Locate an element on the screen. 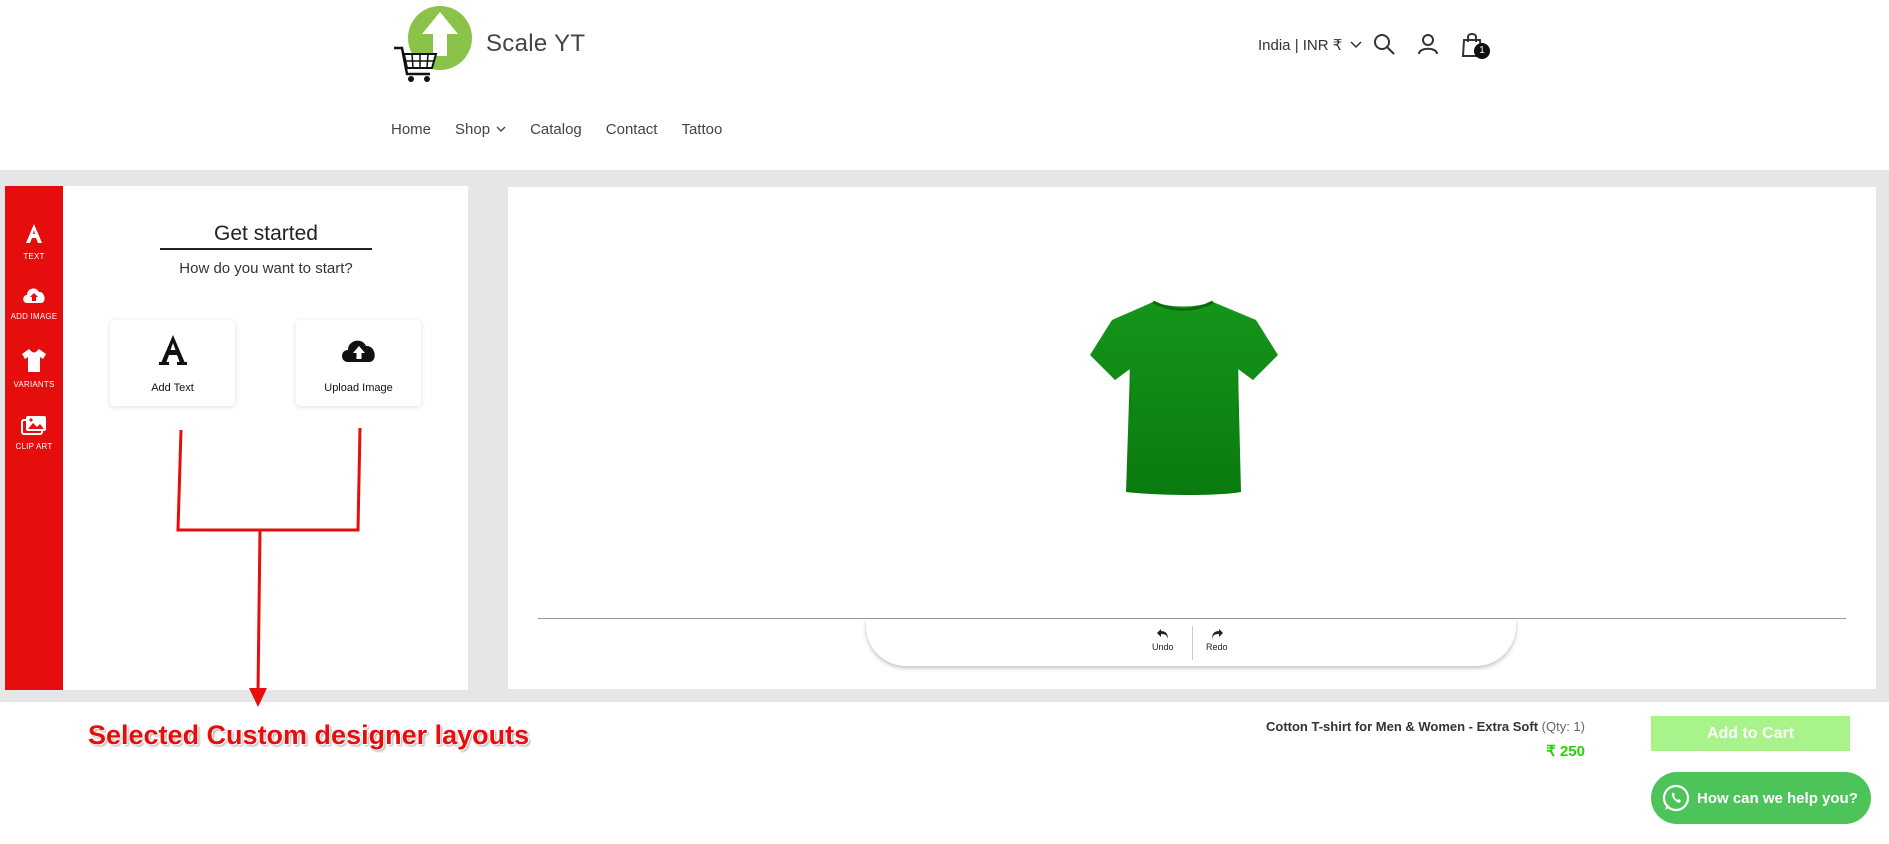  product-price: ₹ 250 is located at coordinates (1565, 751).